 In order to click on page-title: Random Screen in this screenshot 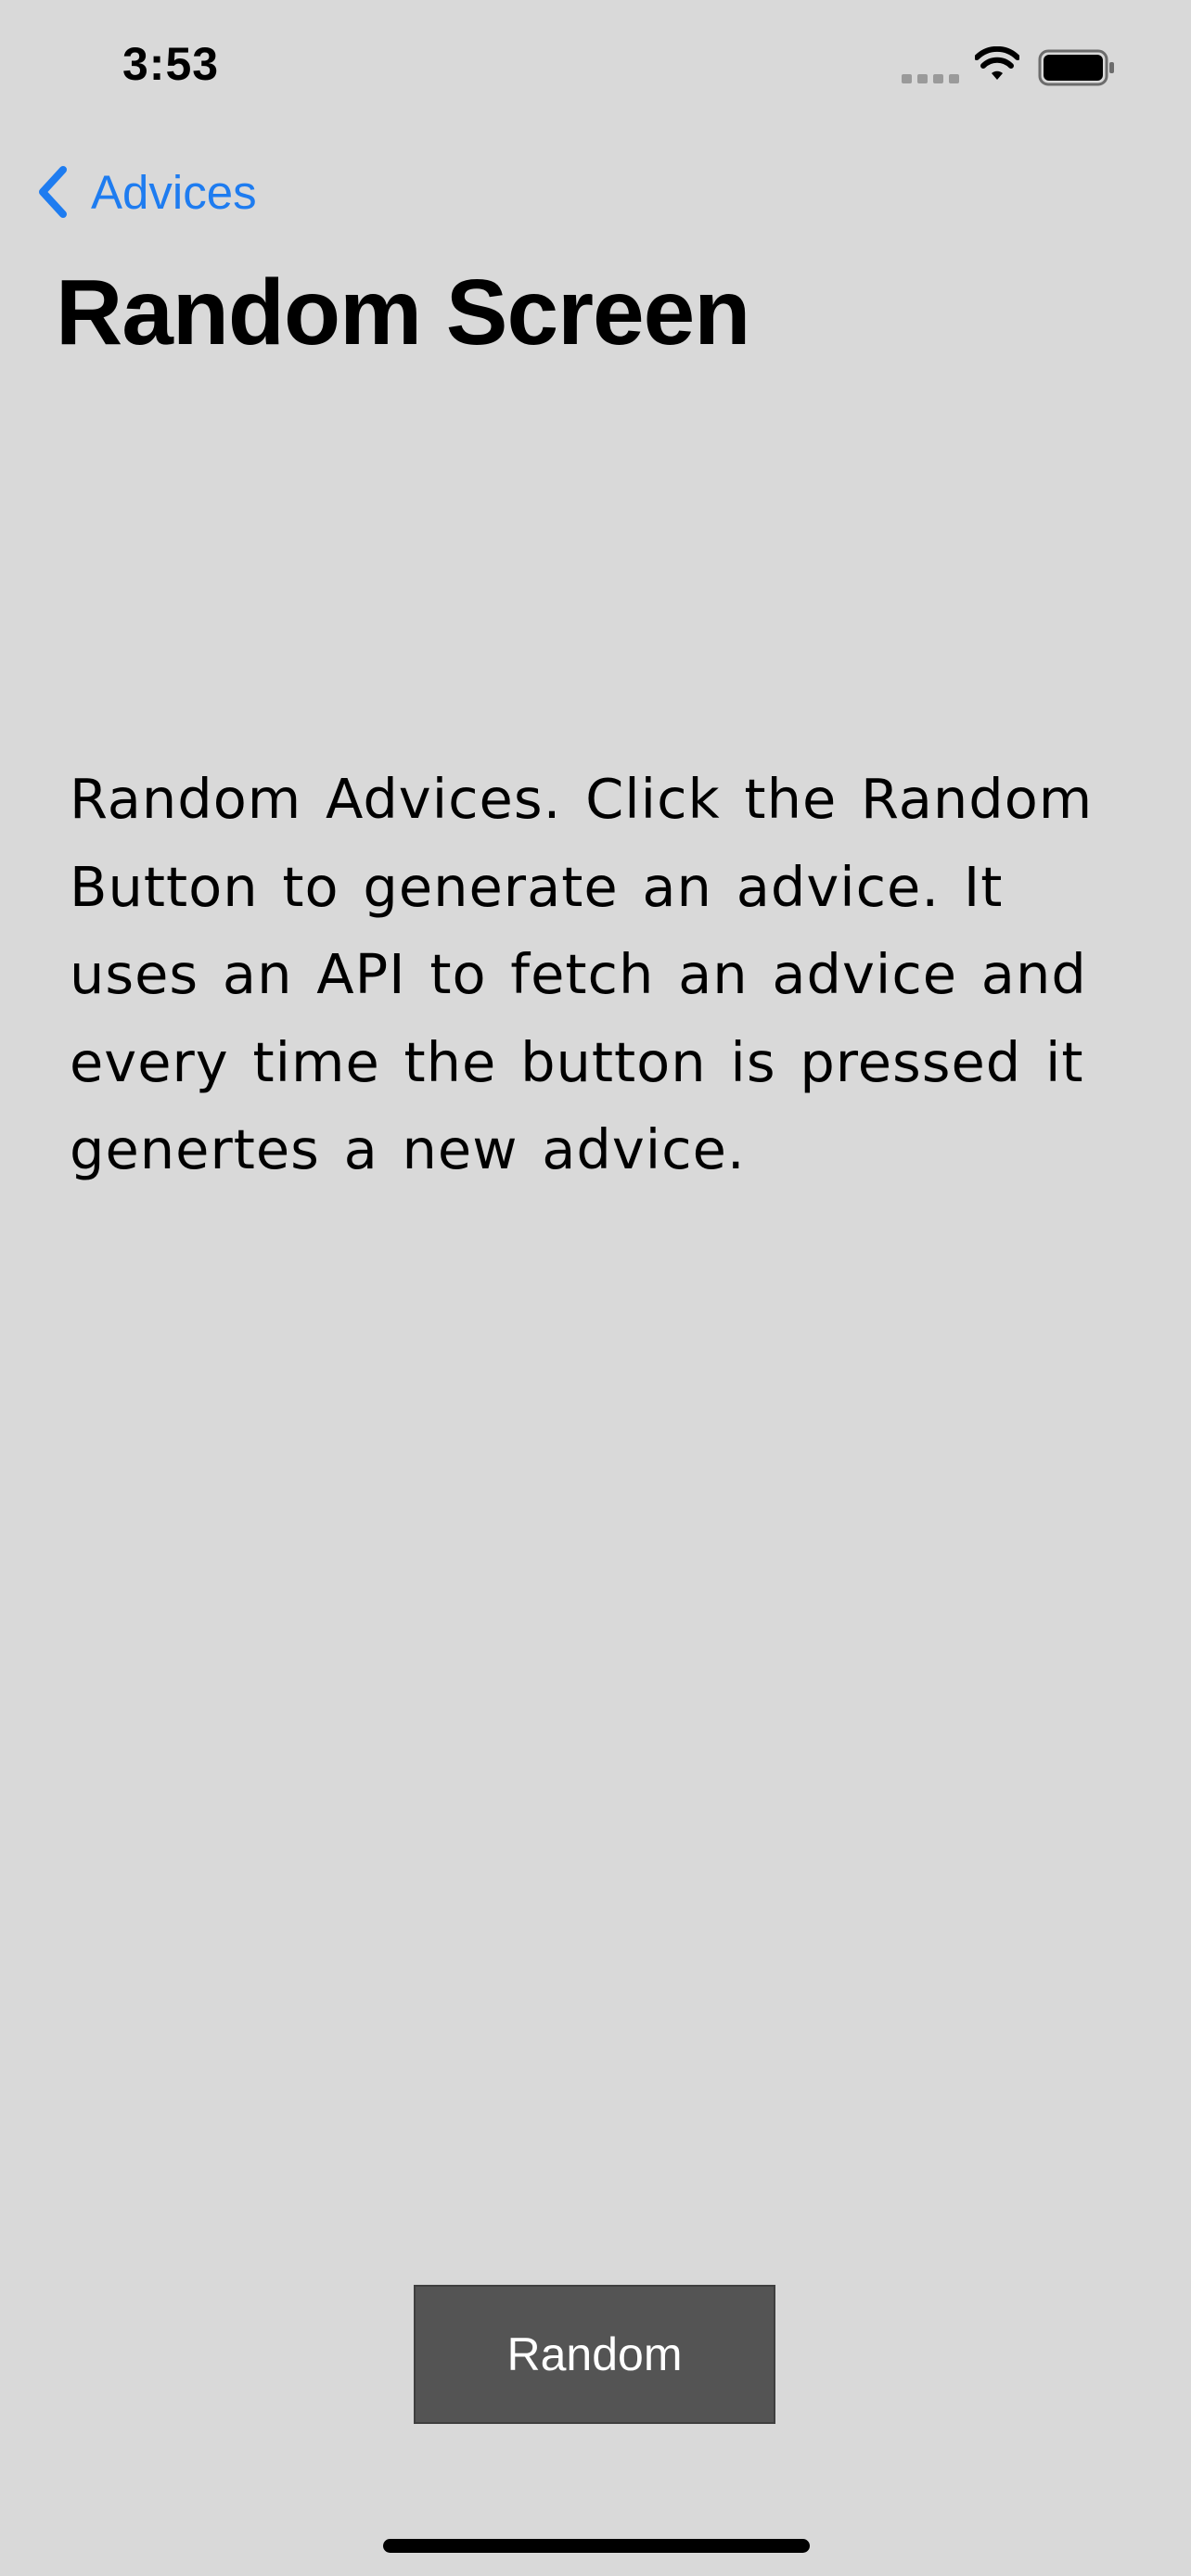, I will do `click(403, 312)`.